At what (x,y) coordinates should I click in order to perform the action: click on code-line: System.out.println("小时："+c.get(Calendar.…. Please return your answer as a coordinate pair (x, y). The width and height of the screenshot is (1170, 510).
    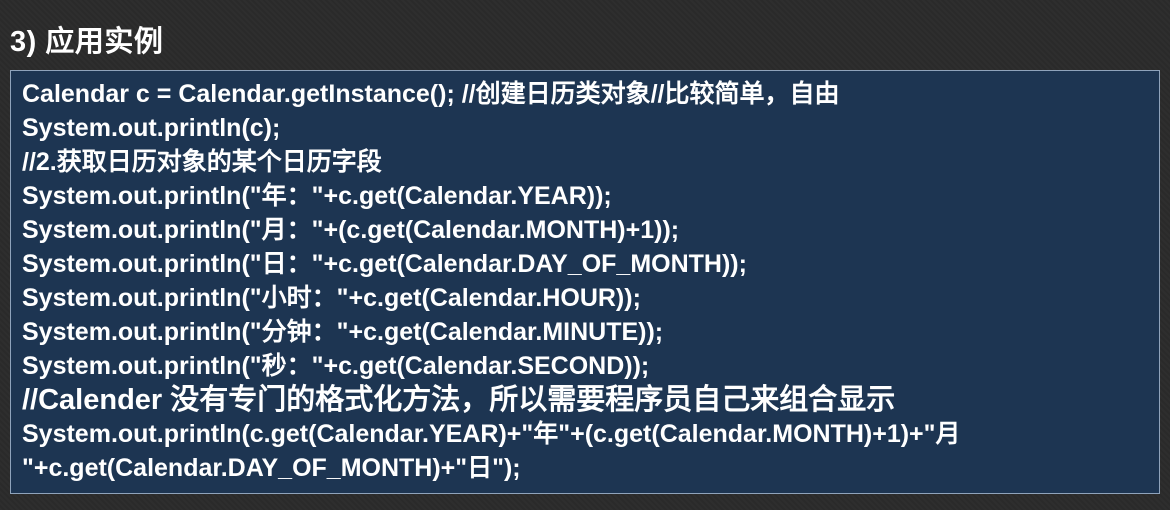
    Looking at the image, I should click on (331, 298).